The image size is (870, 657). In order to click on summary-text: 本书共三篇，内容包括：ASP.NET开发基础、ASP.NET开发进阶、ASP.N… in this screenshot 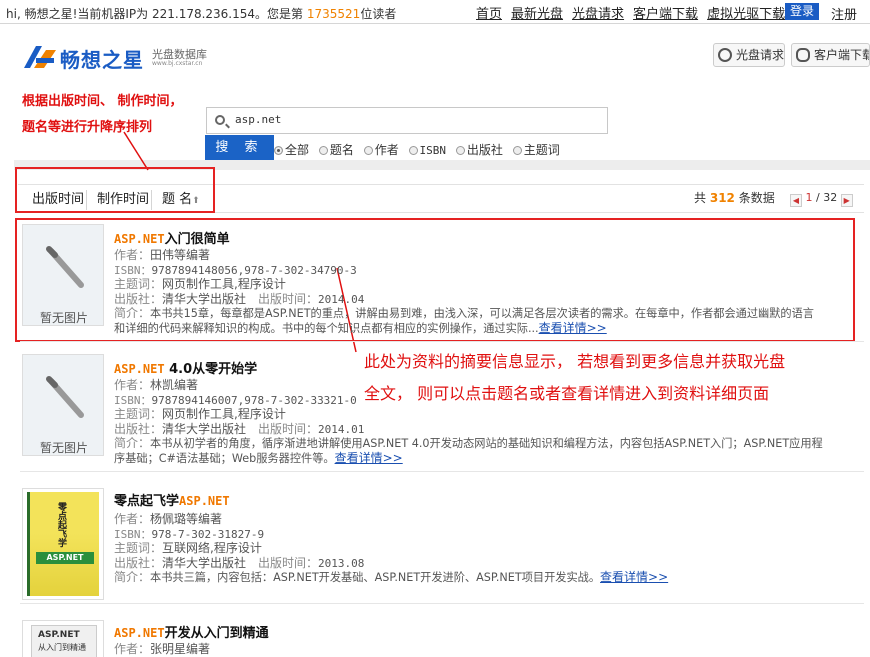, I will do `click(375, 577)`.